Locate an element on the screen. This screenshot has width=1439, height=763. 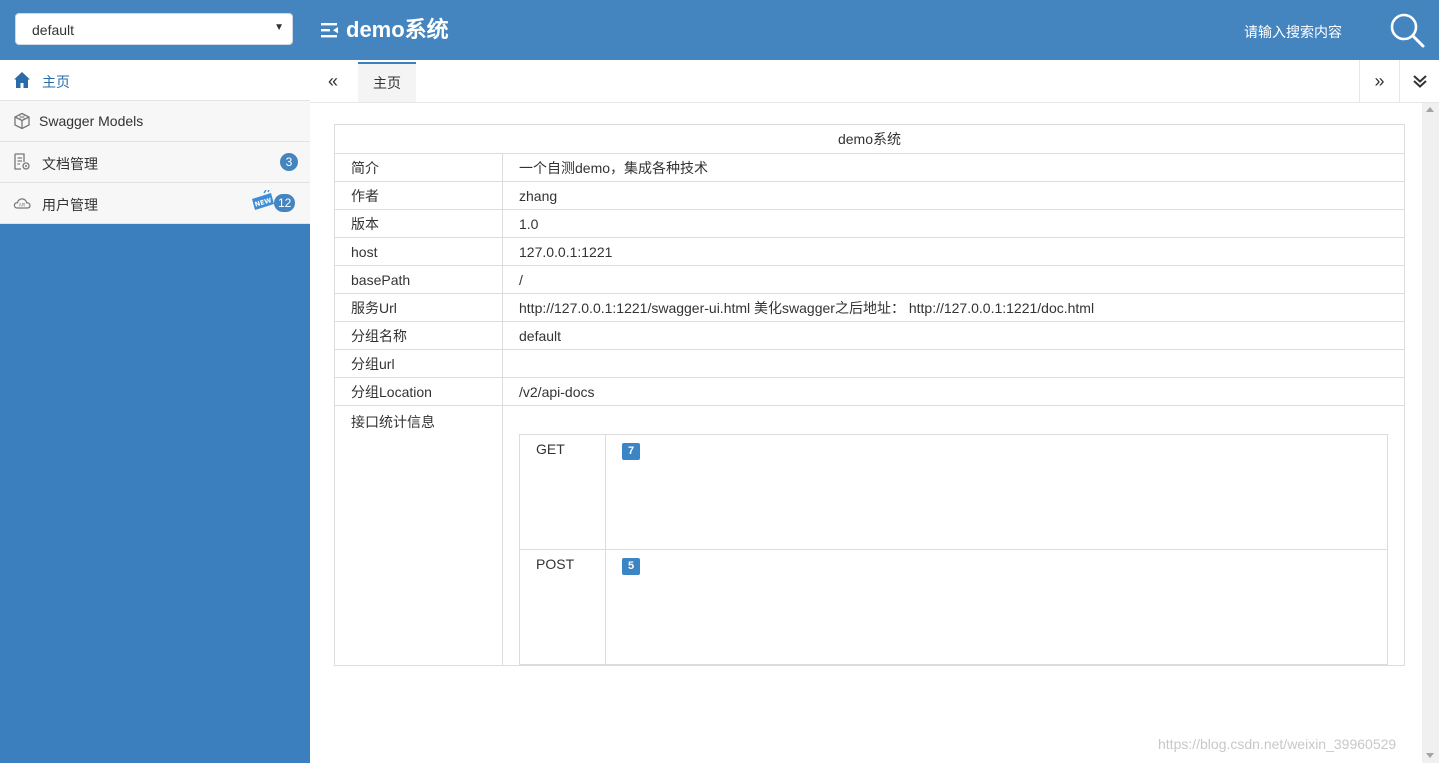
brand: demo系统 is located at coordinates (384, 30).